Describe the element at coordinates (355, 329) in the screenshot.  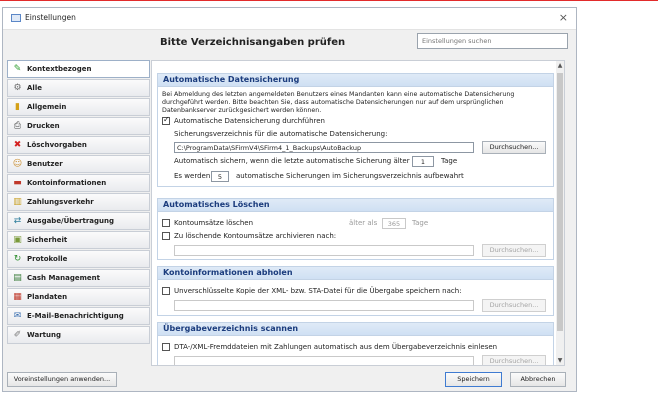
I see `section-scan-title: Übergabeverzeichnis scannen` at that location.